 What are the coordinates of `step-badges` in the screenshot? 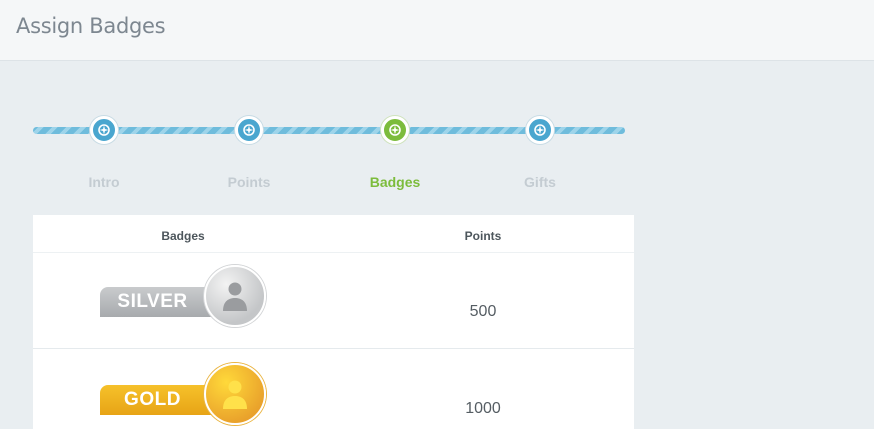 It's located at (395, 130).